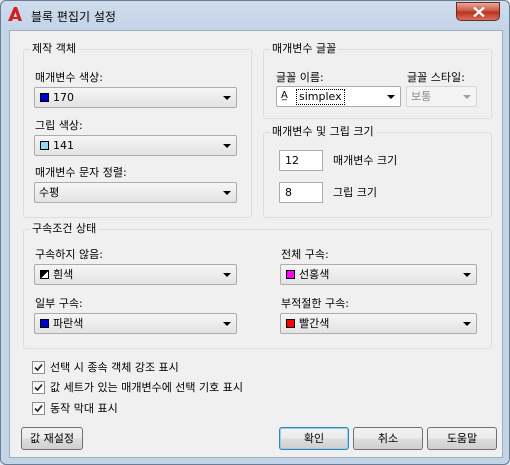 The image size is (510, 465). I want to click on object-group-title: 제작 객체, so click(54, 49).